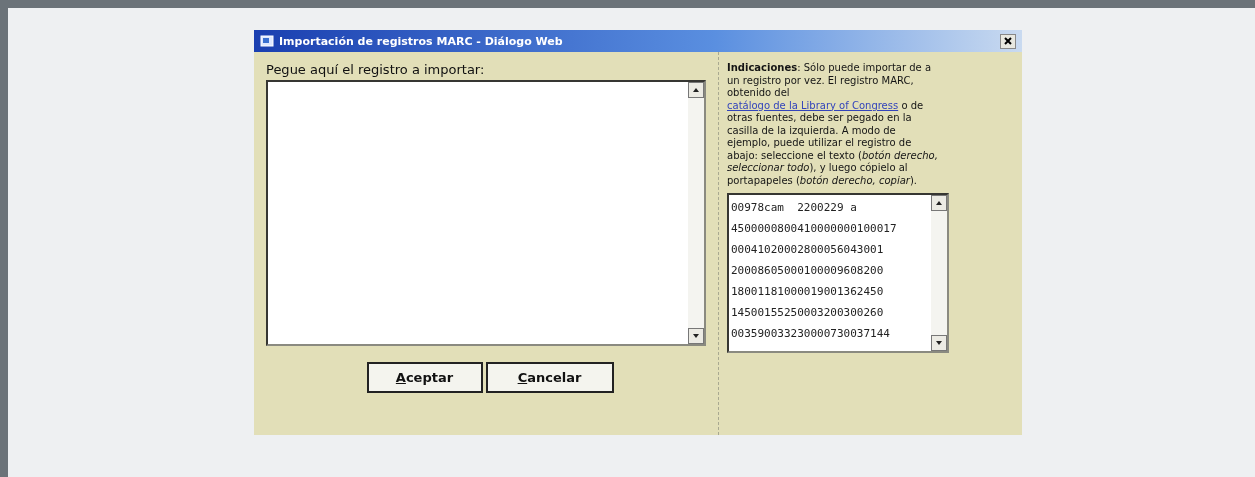  I want to click on cancel-button: Cancelar, so click(549, 377).